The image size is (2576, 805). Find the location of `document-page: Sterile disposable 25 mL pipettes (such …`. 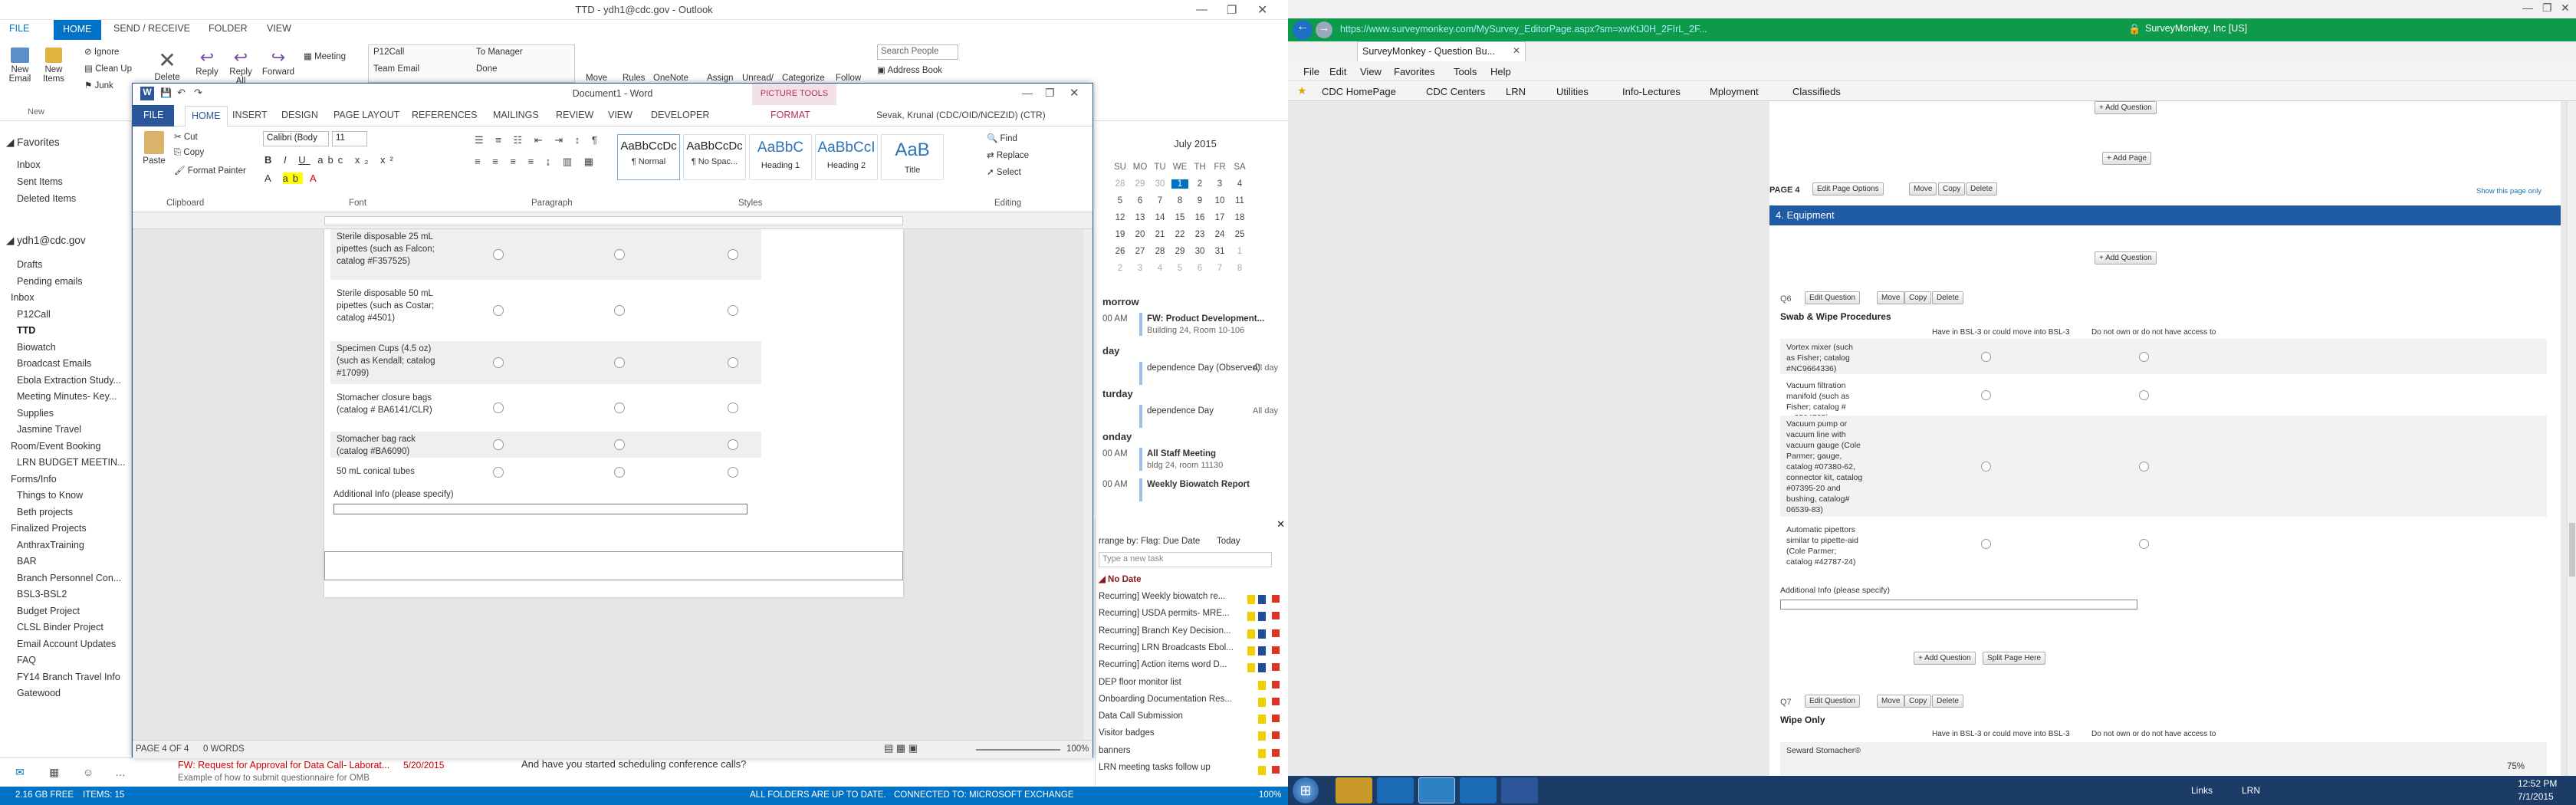

document-page: Sterile disposable 25 mL pipettes (such … is located at coordinates (614, 413).